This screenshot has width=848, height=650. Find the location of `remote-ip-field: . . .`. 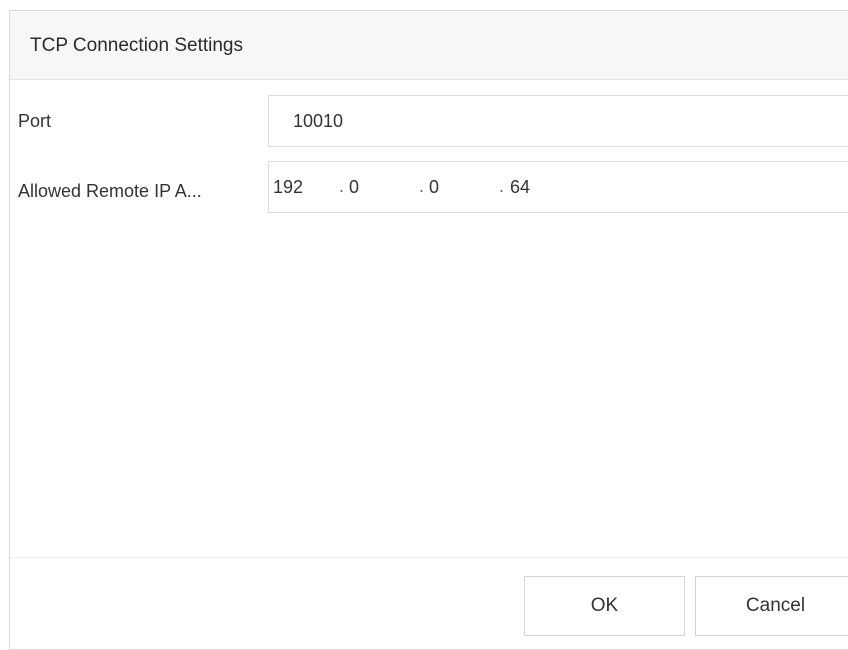

remote-ip-field: . . . is located at coordinates (558, 187).